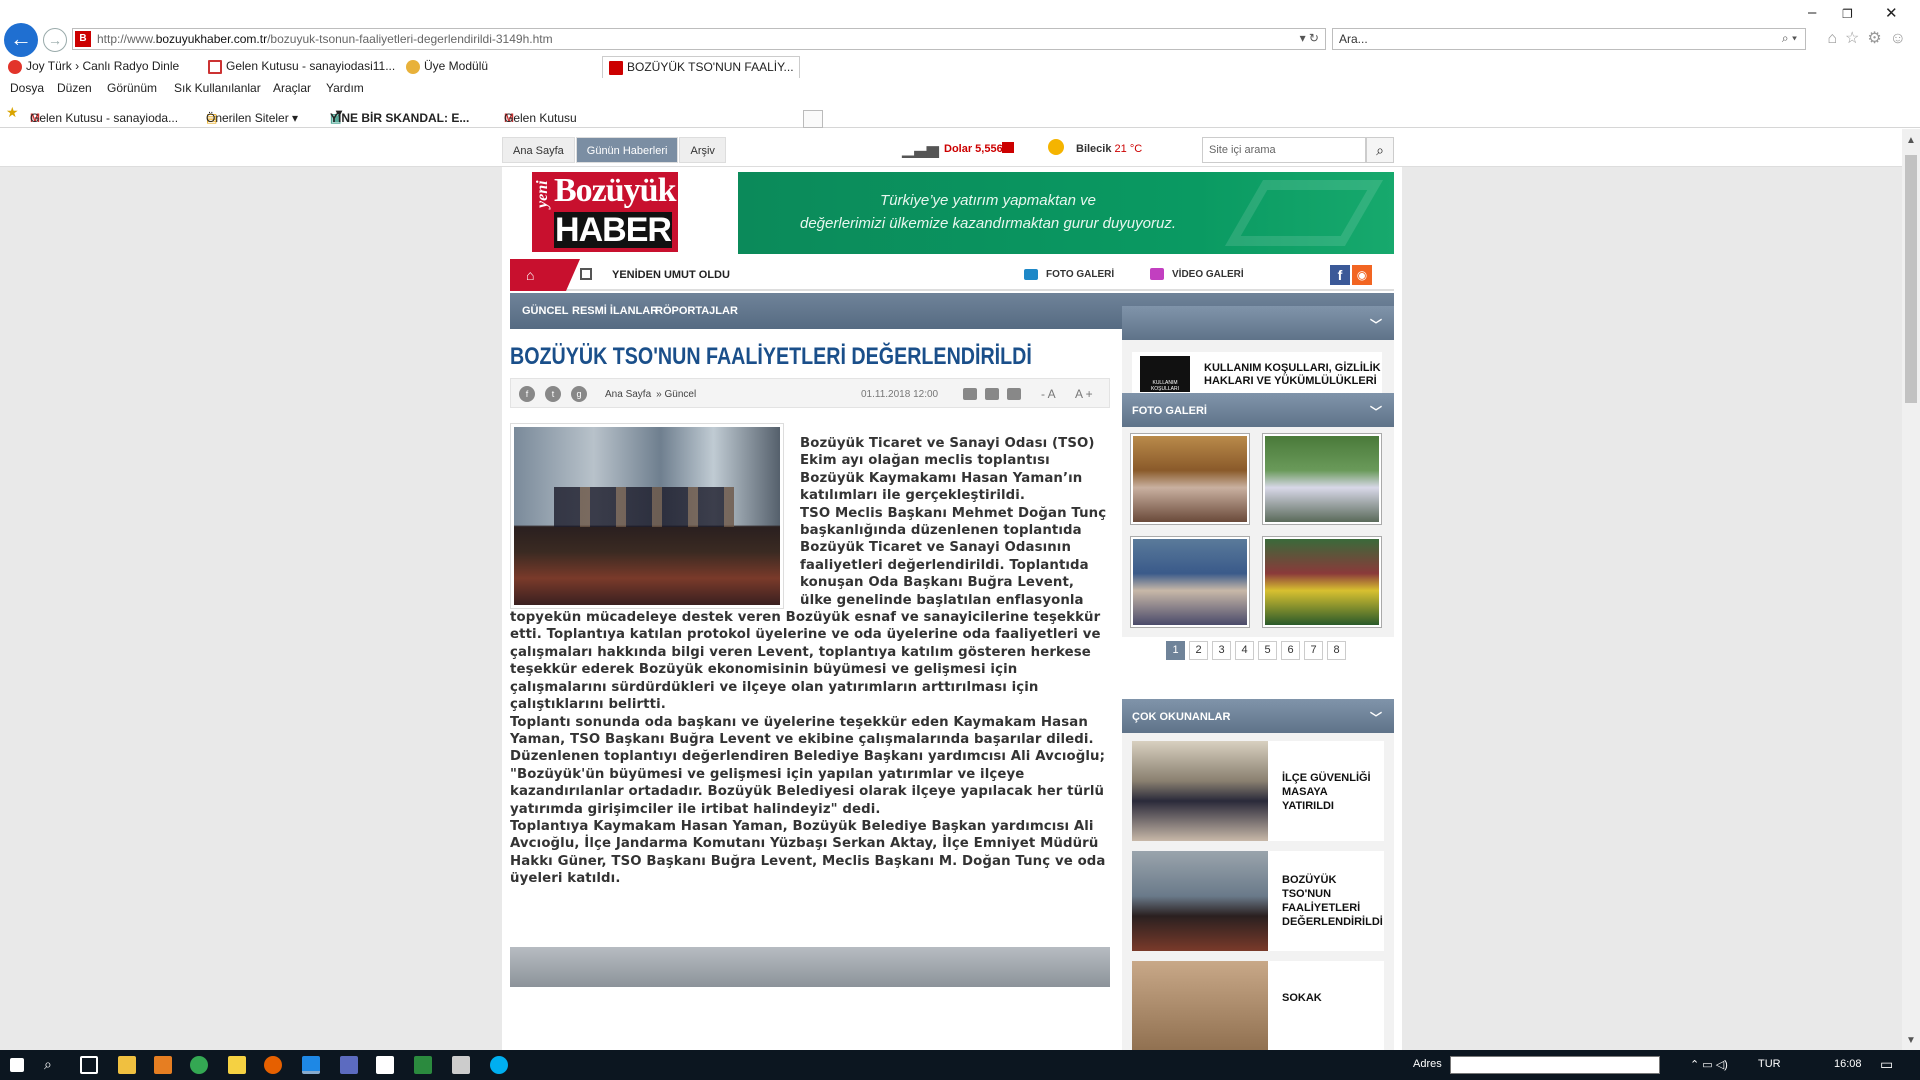  What do you see at coordinates (345, 88) in the screenshot?
I see `menu-yardim: Yardım` at bounding box center [345, 88].